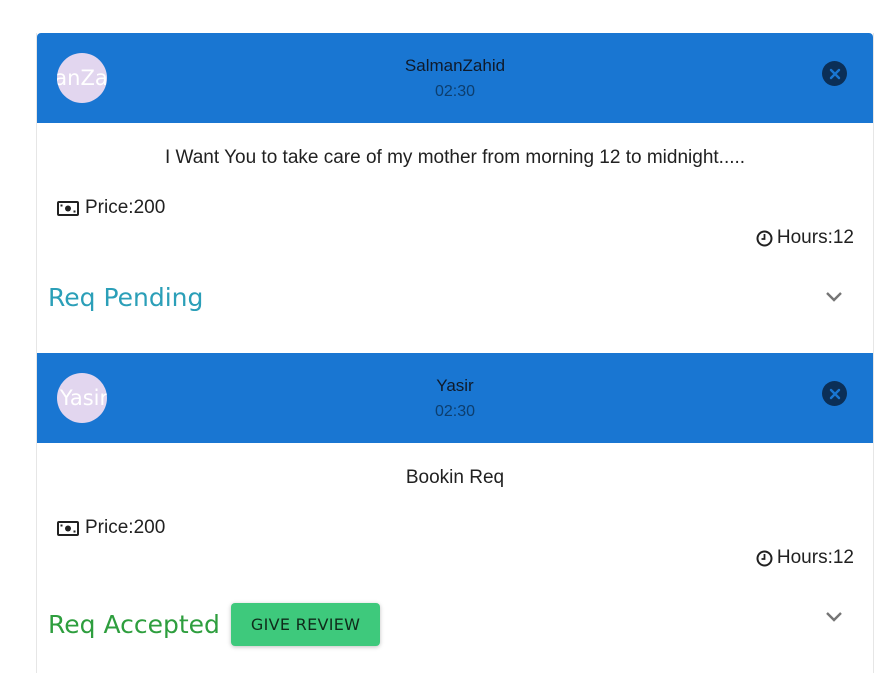 This screenshot has height=673, width=883. I want to click on status-label-row: Req Accepted GIVE REVIEW, so click(214, 624).